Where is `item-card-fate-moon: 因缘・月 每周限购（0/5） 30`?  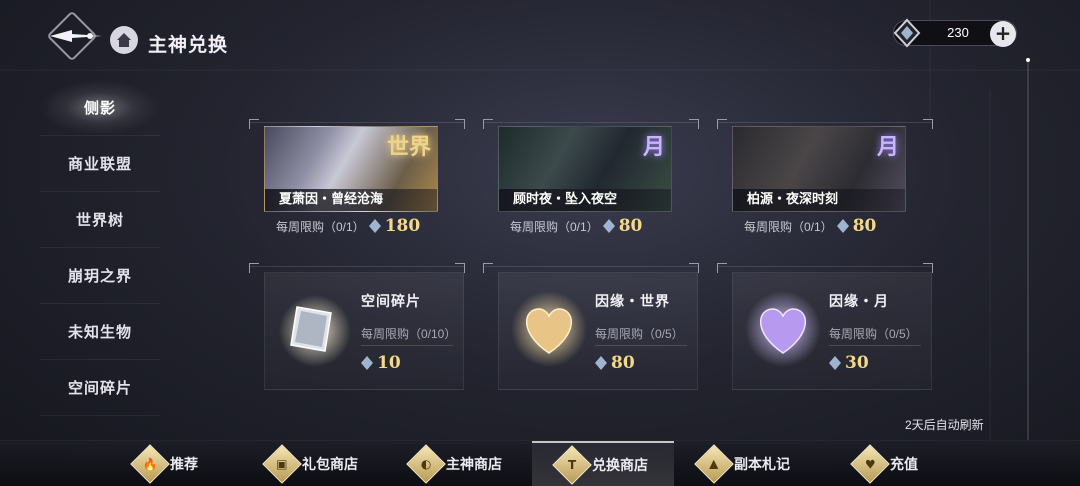
item-card-fate-moon: 因缘・月 每周限购（0/5） 30 is located at coordinates (832, 331).